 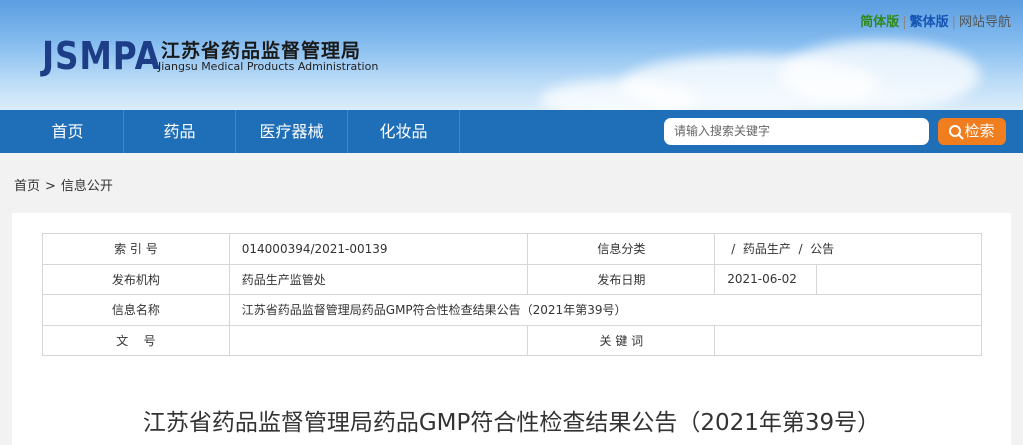 What do you see at coordinates (180, 131) in the screenshot?
I see `nav-item-drugs: 药品` at bounding box center [180, 131].